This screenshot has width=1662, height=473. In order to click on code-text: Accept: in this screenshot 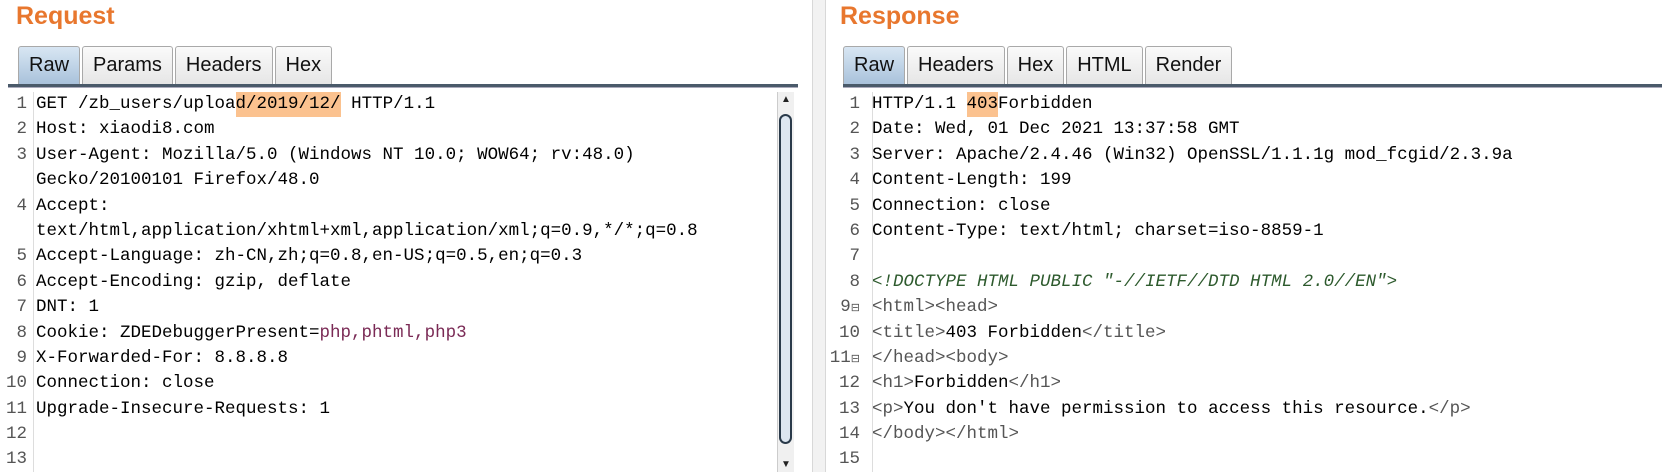, I will do `click(73, 205)`.